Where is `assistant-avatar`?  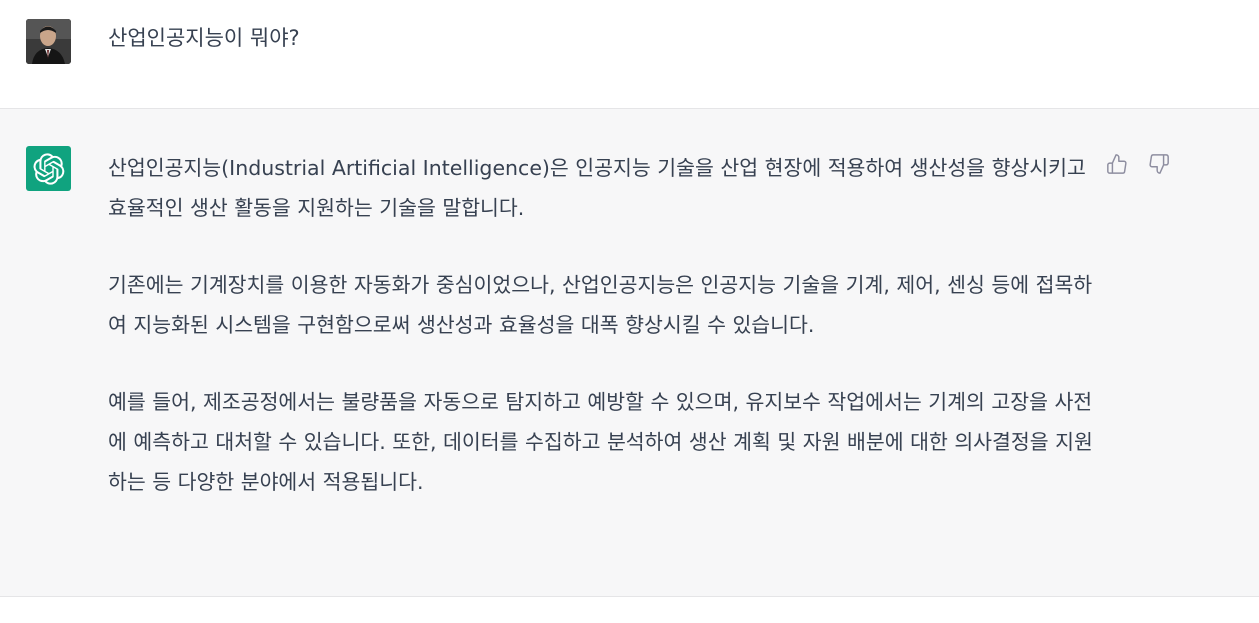 assistant-avatar is located at coordinates (48, 168).